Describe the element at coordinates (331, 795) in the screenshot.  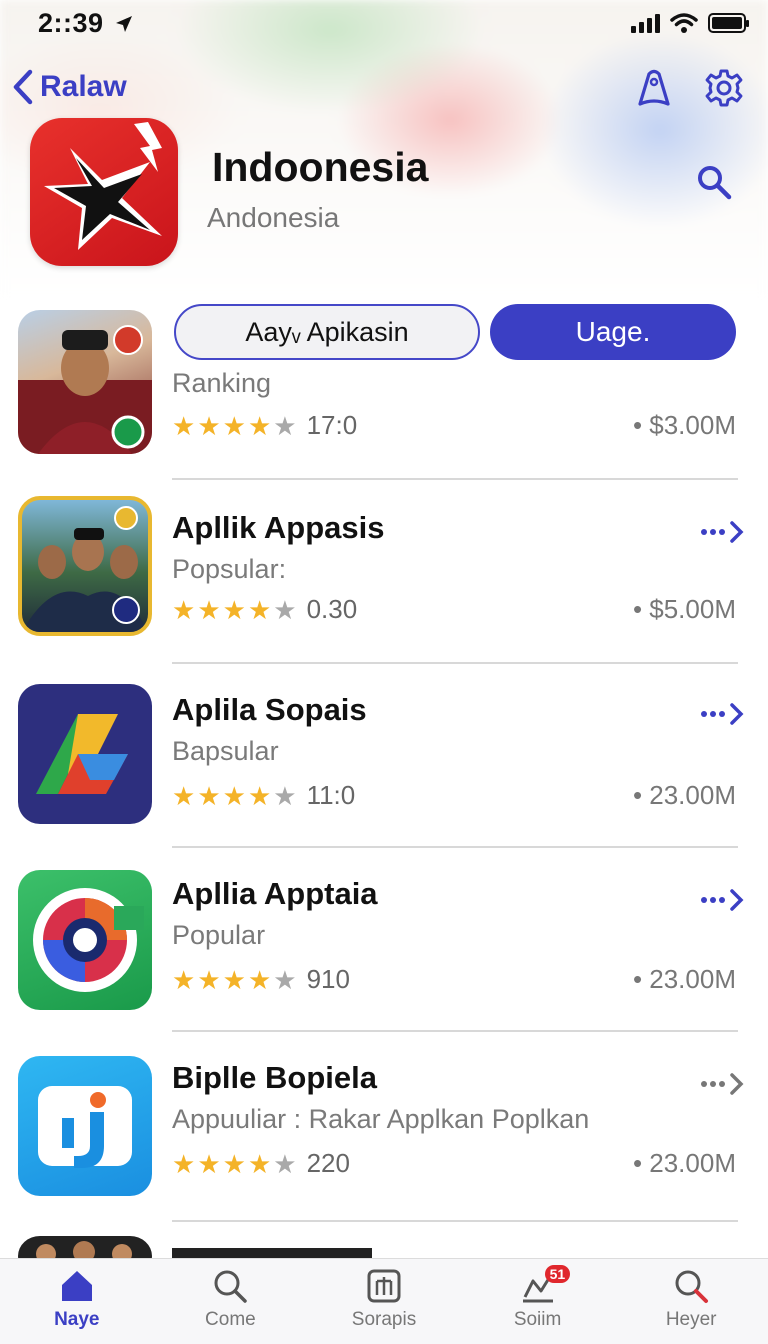
I see `rating-count: 11:0` at that location.